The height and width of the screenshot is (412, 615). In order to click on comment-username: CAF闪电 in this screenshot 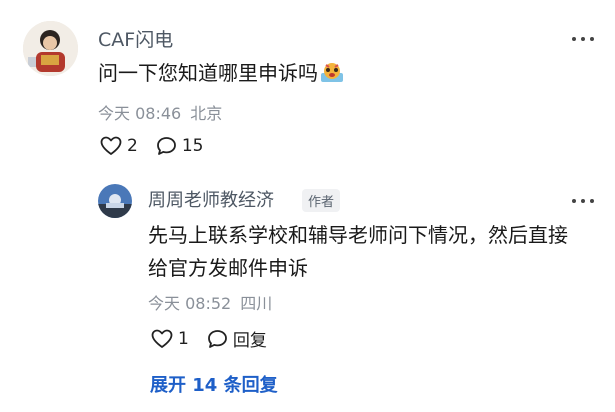, I will do `click(135, 38)`.